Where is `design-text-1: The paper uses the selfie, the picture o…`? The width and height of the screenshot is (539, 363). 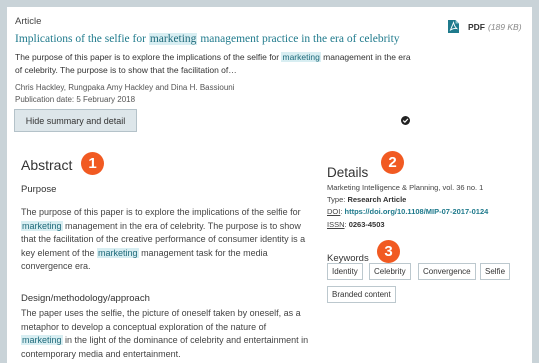
design-text-1: The paper uses the selfie, the picture o… is located at coordinates (161, 320).